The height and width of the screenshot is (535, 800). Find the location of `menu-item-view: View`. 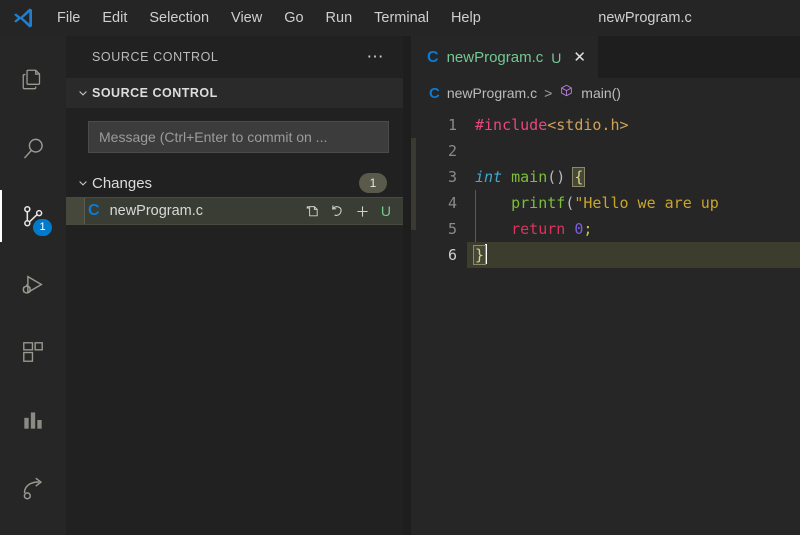

menu-item-view: View is located at coordinates (246, 18).